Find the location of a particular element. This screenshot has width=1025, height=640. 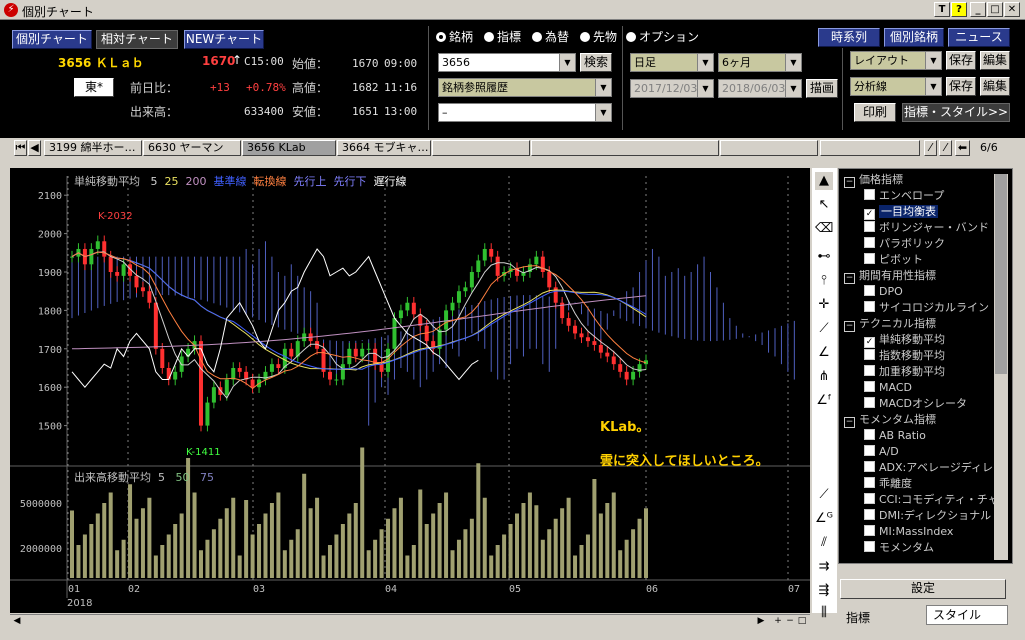

third-select: – ▼ is located at coordinates (525, 112).